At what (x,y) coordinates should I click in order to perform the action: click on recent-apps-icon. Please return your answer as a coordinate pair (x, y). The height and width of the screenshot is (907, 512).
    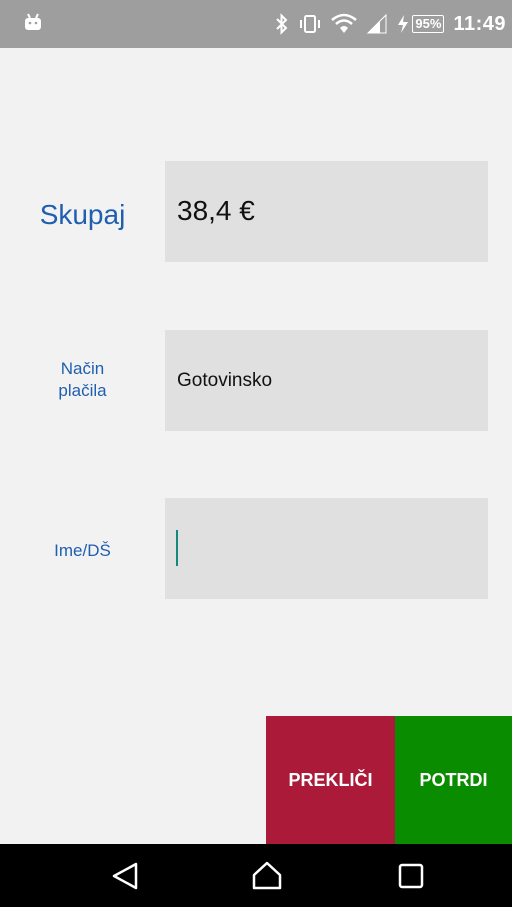
    Looking at the image, I should click on (411, 876).